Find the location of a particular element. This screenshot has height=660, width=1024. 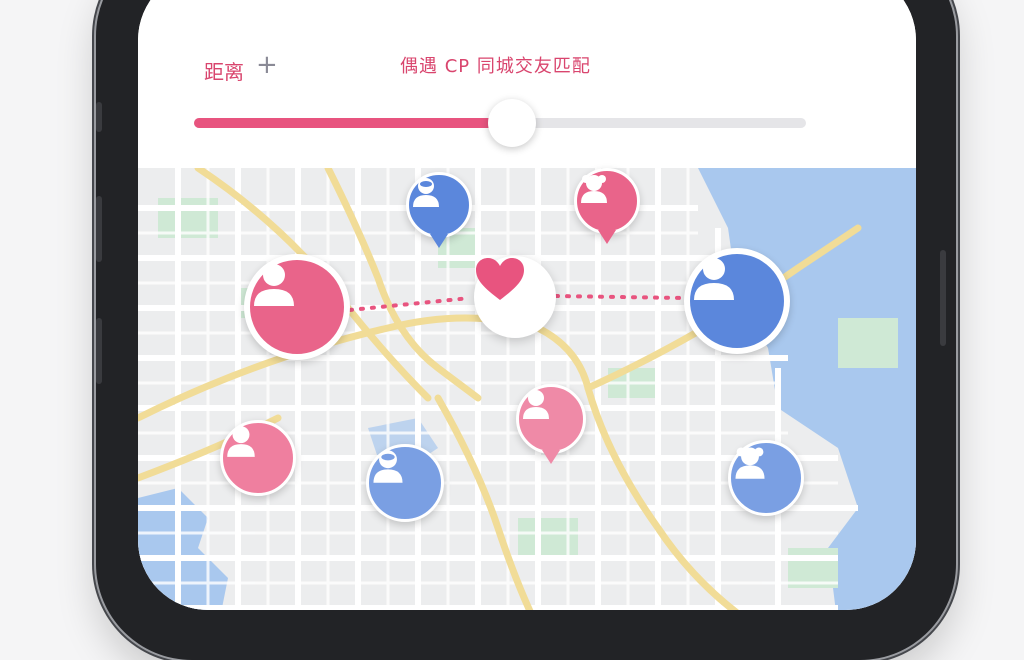

matched-user-blue is located at coordinates (737, 301).